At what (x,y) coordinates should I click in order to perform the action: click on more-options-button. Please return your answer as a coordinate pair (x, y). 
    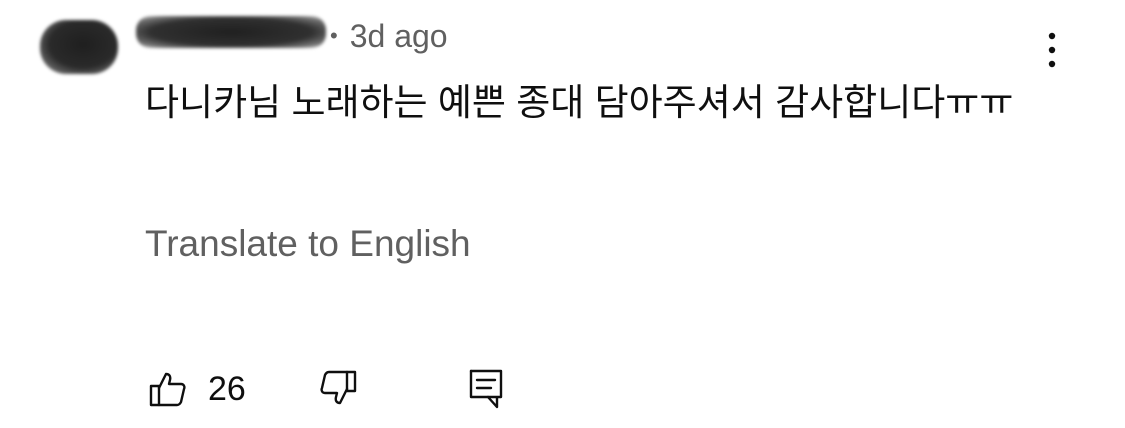
    Looking at the image, I should click on (1052, 52).